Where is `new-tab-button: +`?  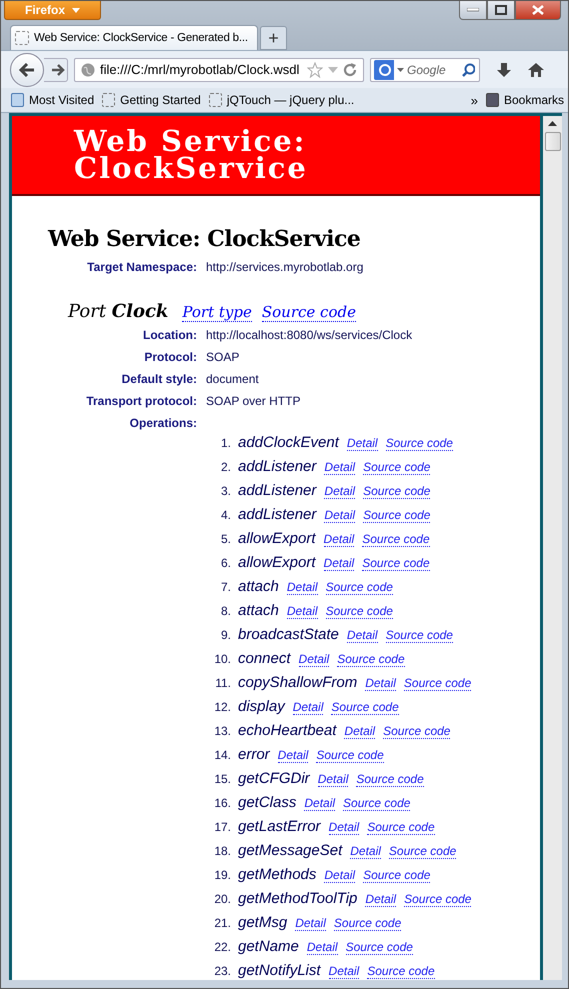
new-tab-button: + is located at coordinates (273, 38).